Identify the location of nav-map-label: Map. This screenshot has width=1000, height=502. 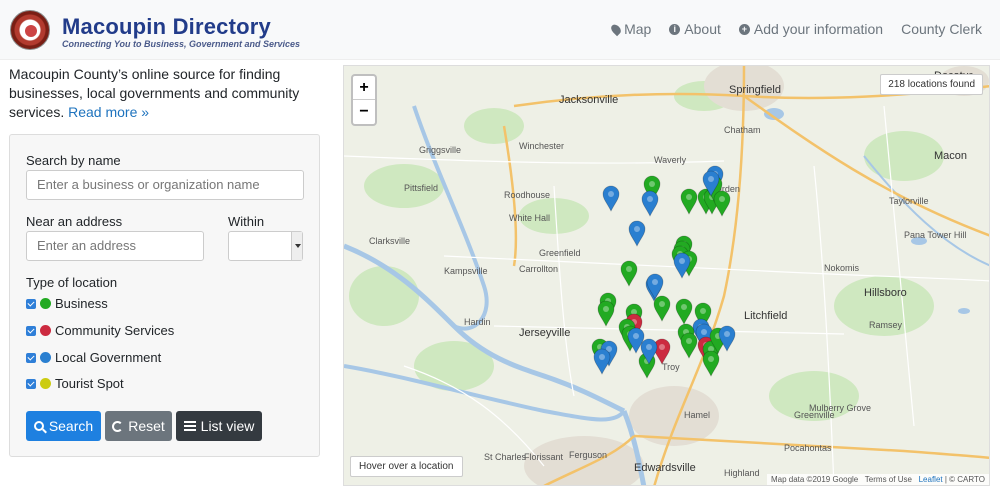
(638, 29).